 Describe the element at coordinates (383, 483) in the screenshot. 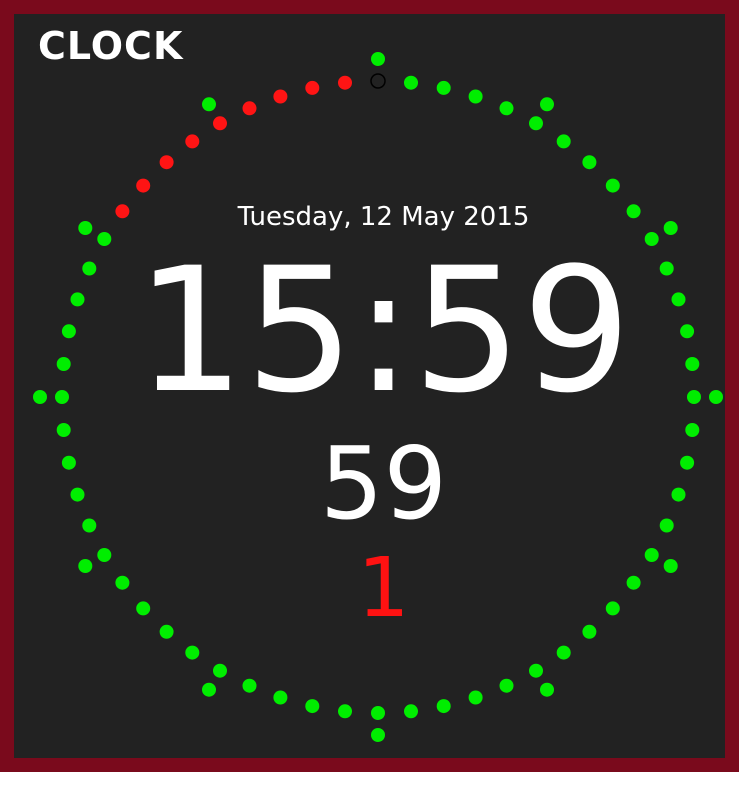

I see `seconds-display: 59` at that location.